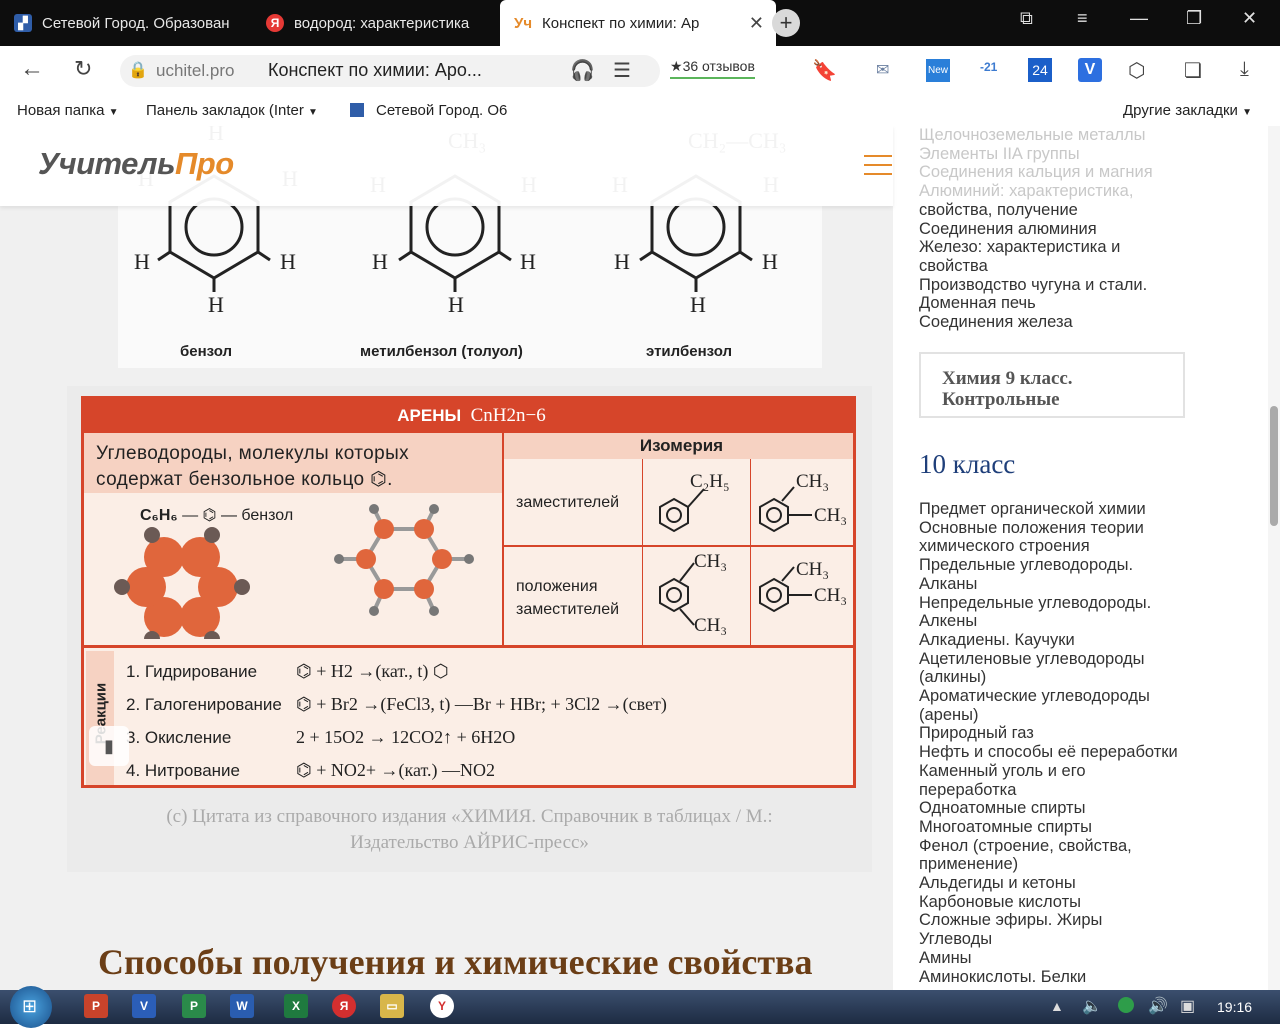 The height and width of the screenshot is (1028, 1280). What do you see at coordinates (1064, 659) in the screenshot?
I see `sidebar-link: Ацетиленовые углеводороды` at bounding box center [1064, 659].